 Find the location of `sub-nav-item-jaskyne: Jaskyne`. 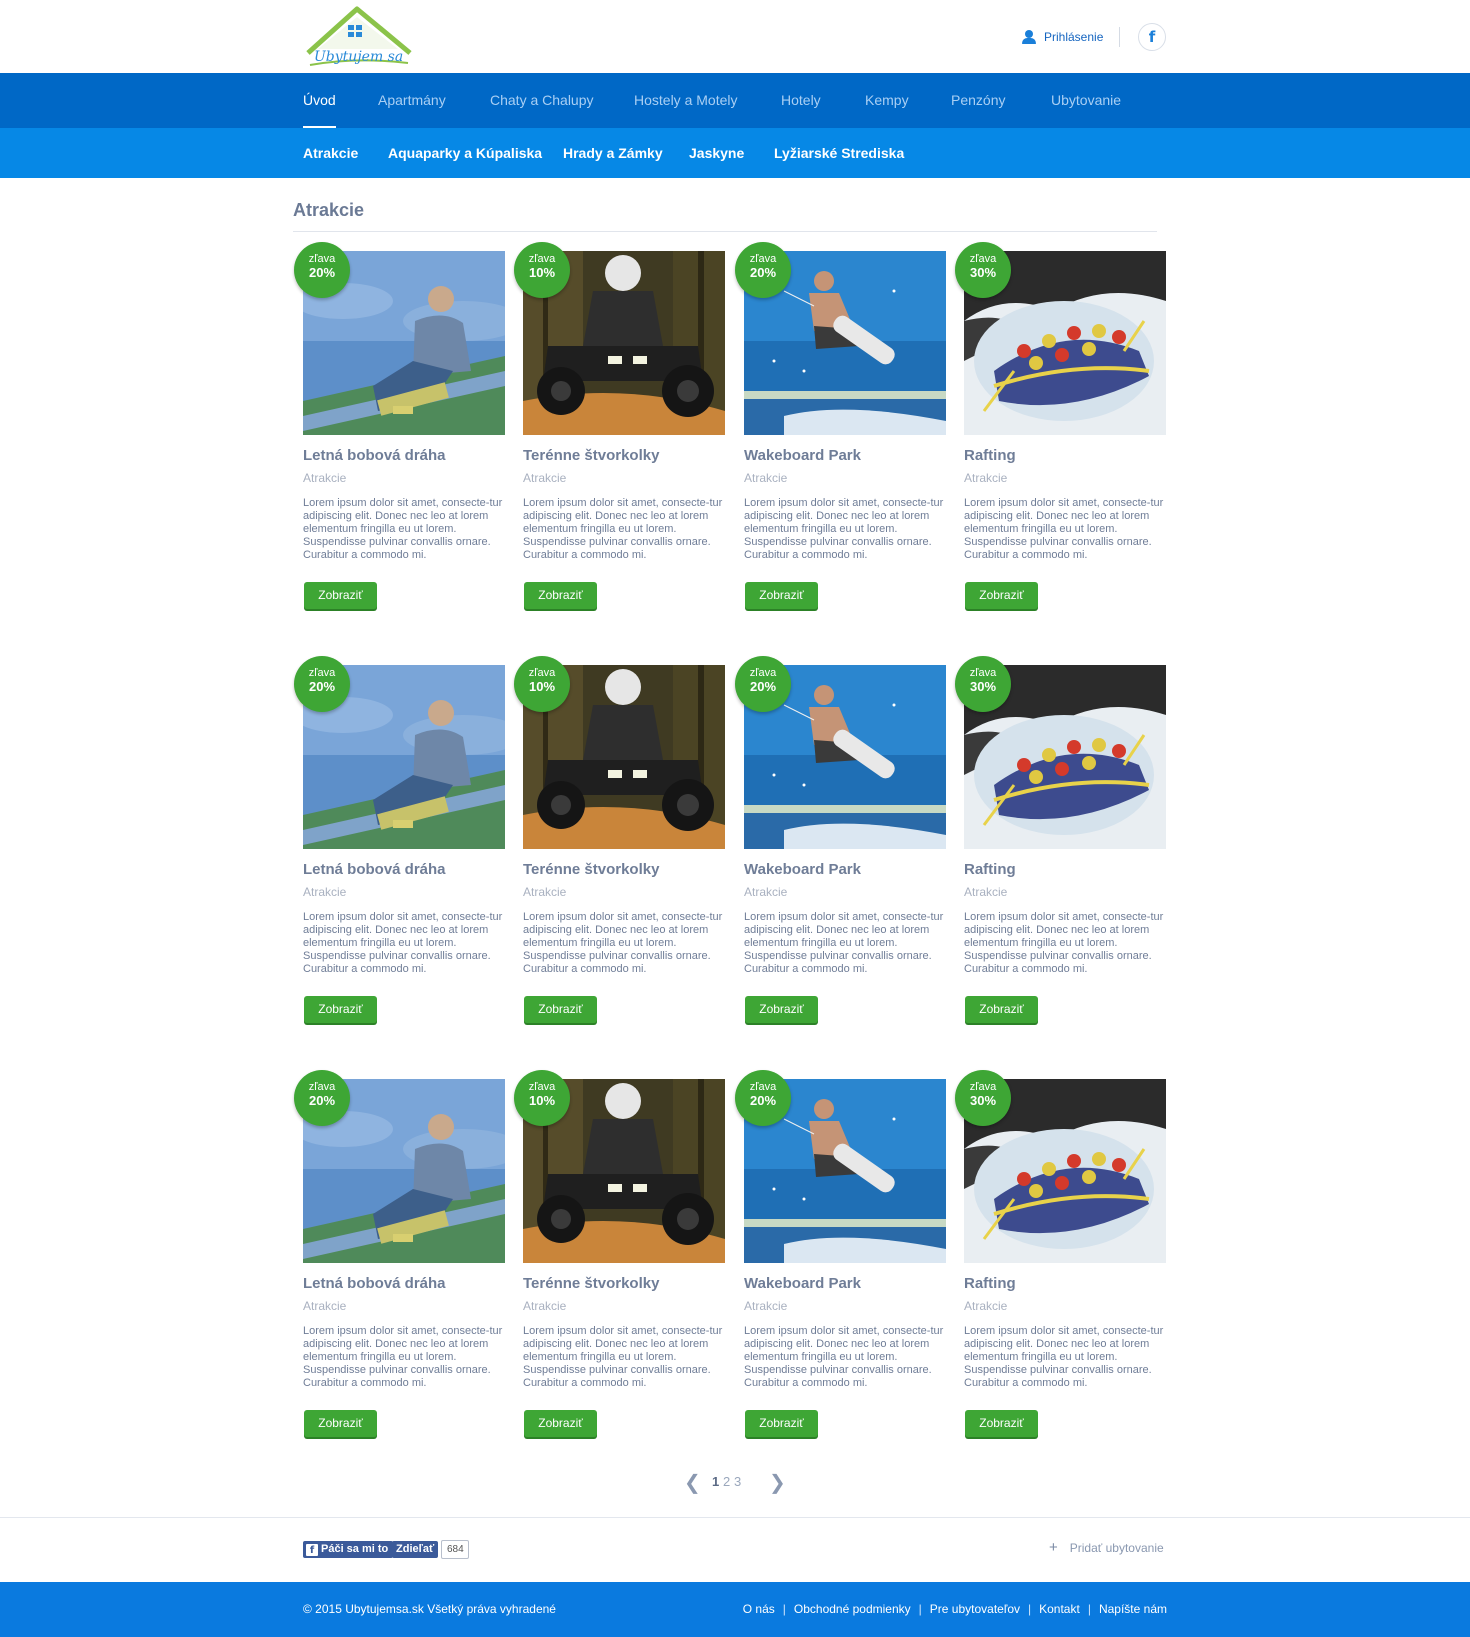

sub-nav-item-jaskyne: Jaskyne is located at coordinates (716, 153).